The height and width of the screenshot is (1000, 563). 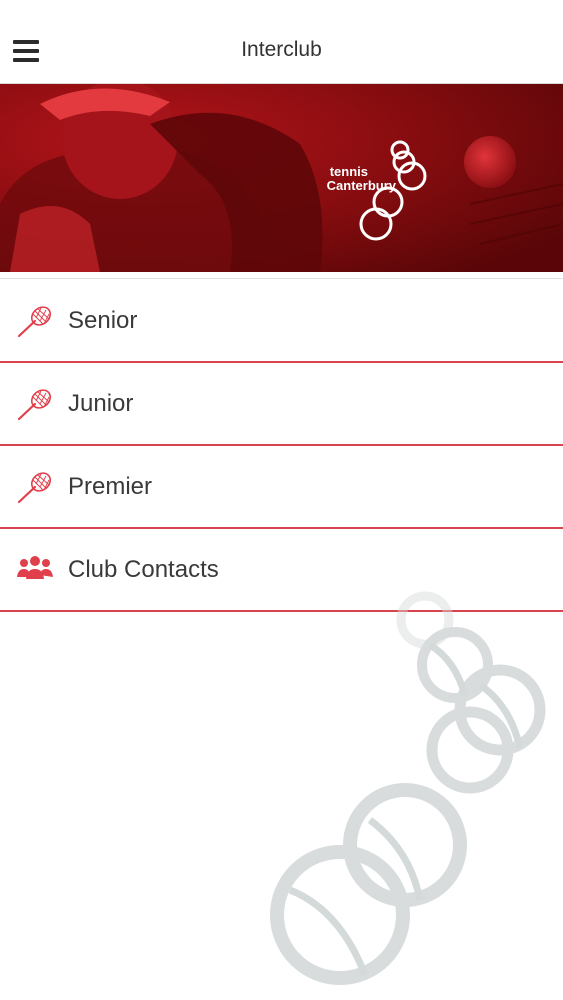 What do you see at coordinates (281, 275) in the screenshot?
I see `banner-divider` at bounding box center [281, 275].